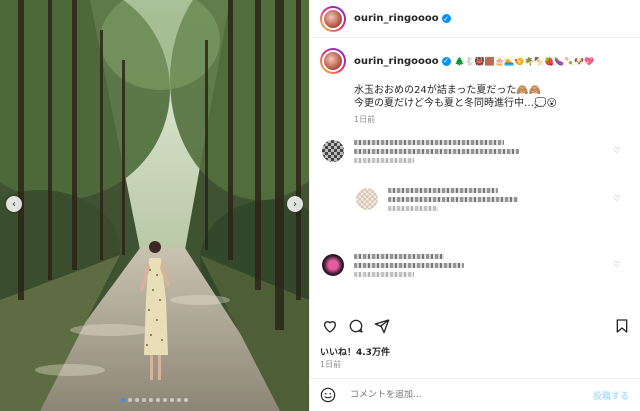  I want to click on post-header: ourin_ringoooo ✓, so click(475, 19).